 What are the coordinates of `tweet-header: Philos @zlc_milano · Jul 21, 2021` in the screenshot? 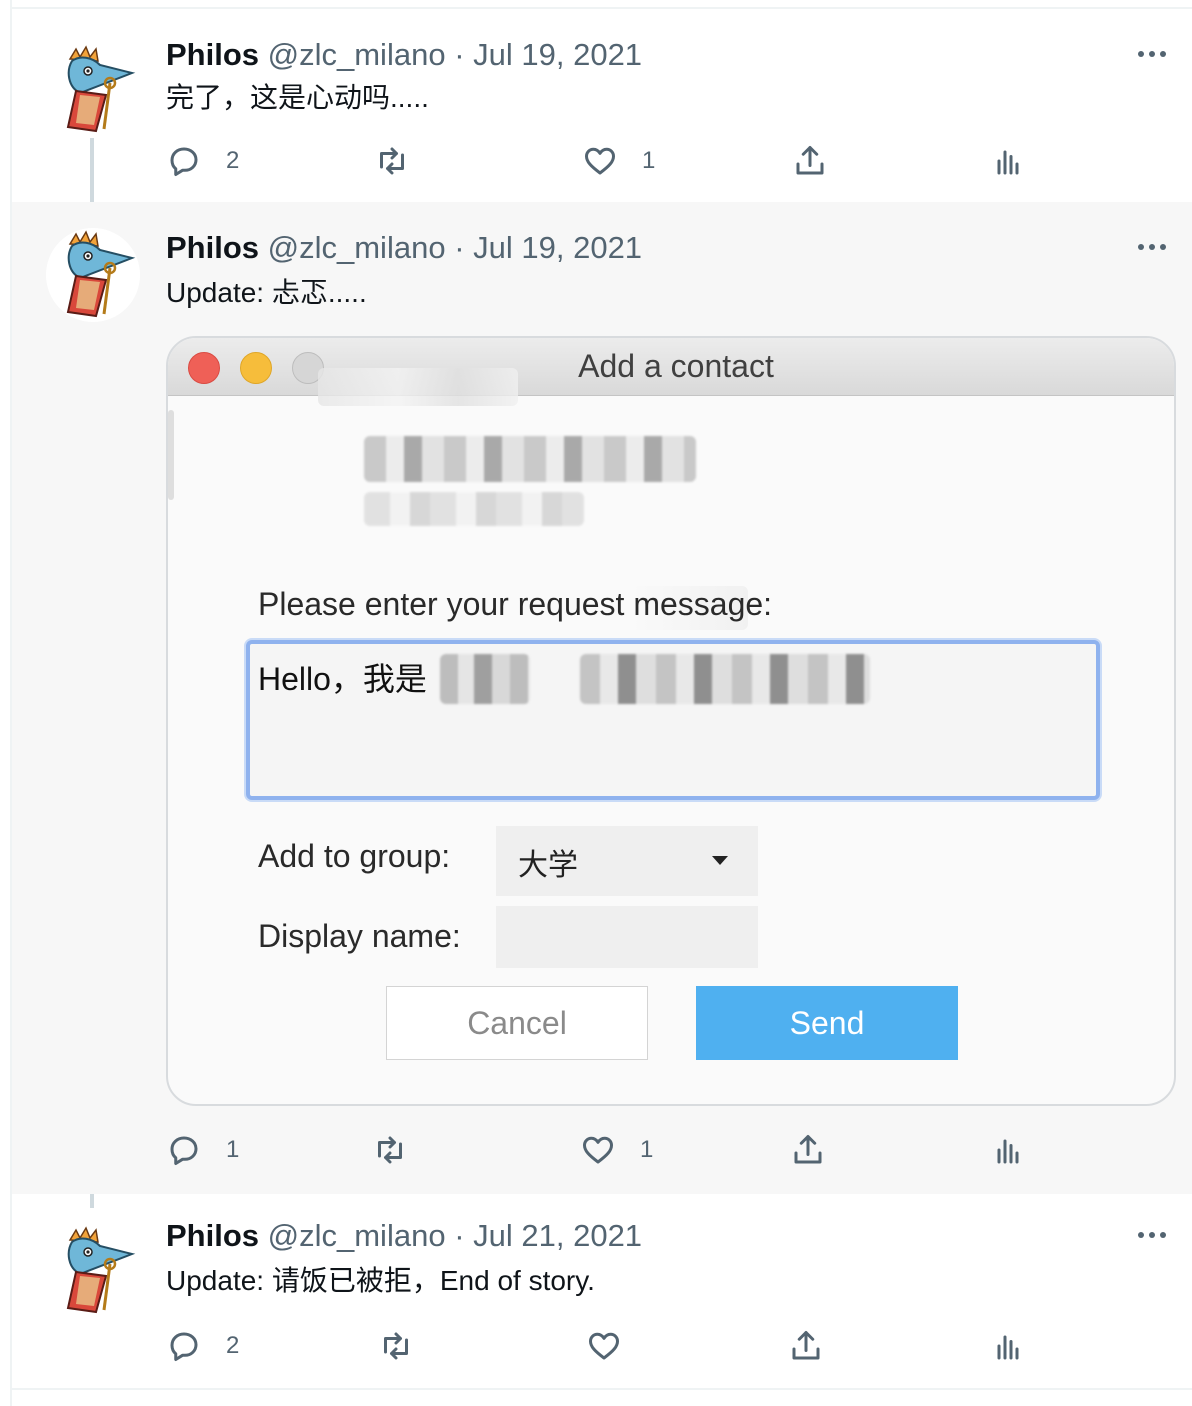 It's located at (404, 1236).